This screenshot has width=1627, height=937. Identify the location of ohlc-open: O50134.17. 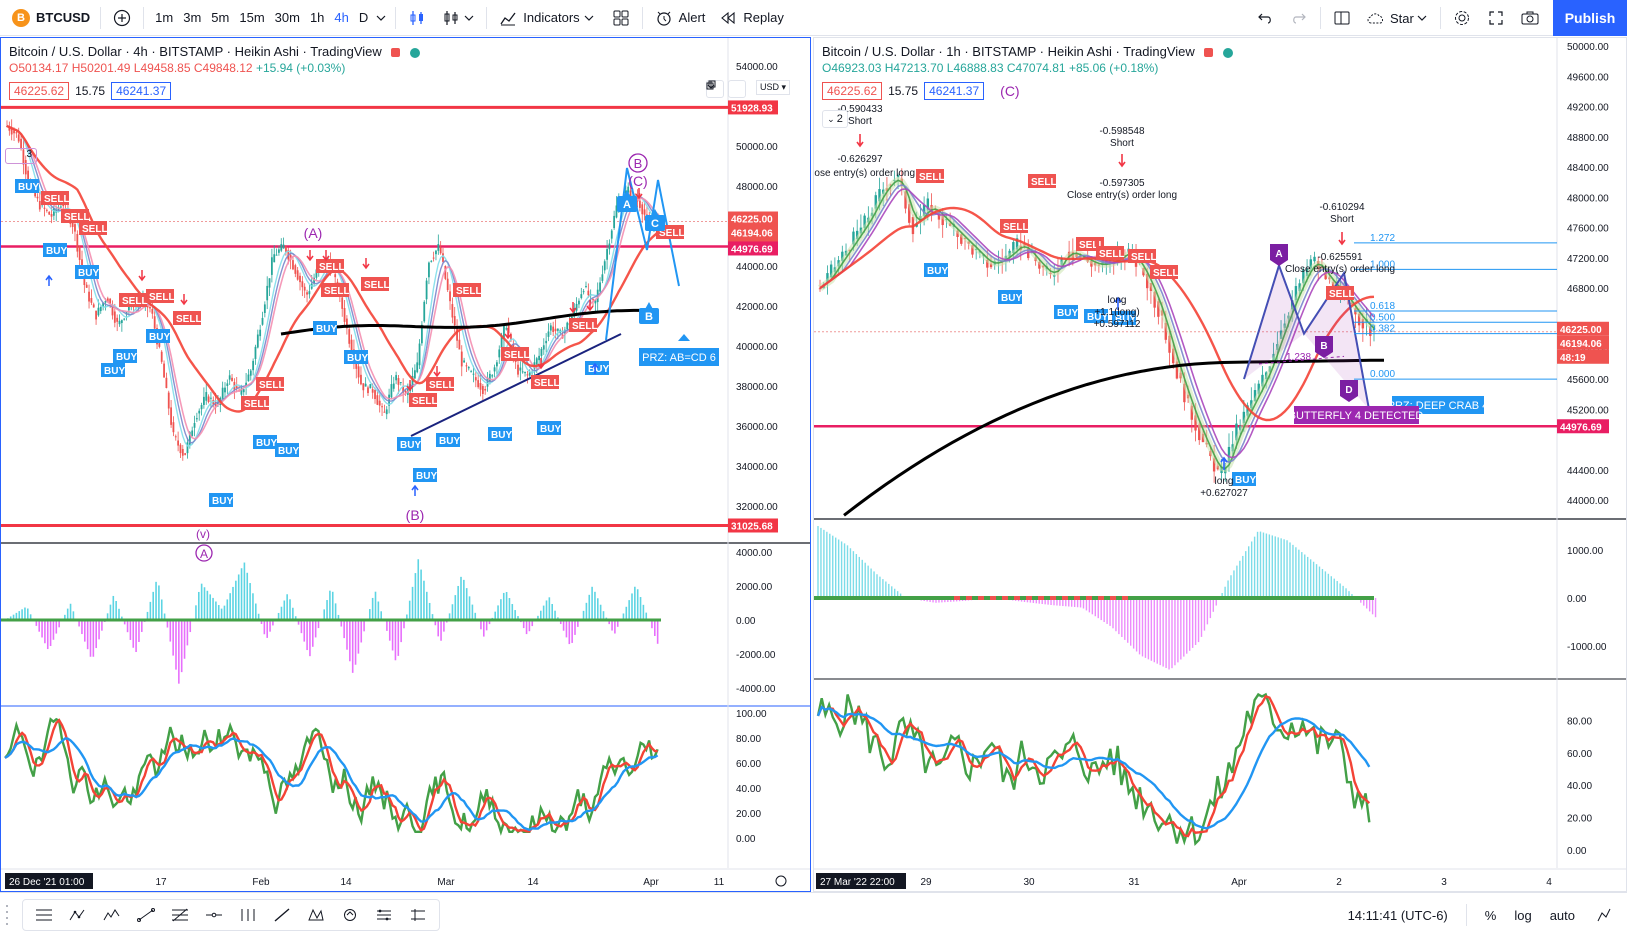
(39, 68).